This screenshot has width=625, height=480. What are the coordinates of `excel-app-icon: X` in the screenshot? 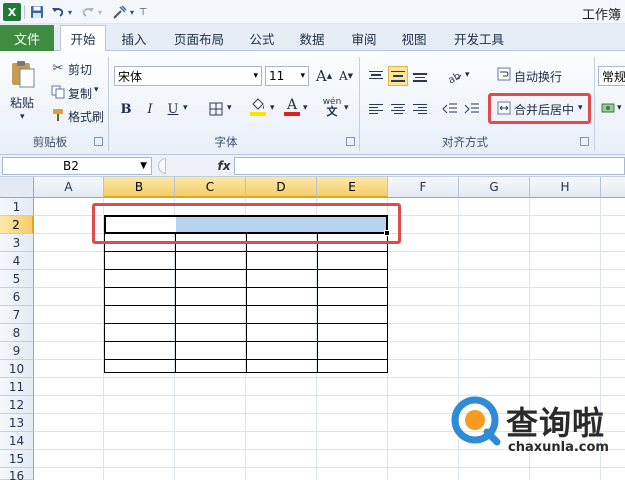 It's located at (12, 12).